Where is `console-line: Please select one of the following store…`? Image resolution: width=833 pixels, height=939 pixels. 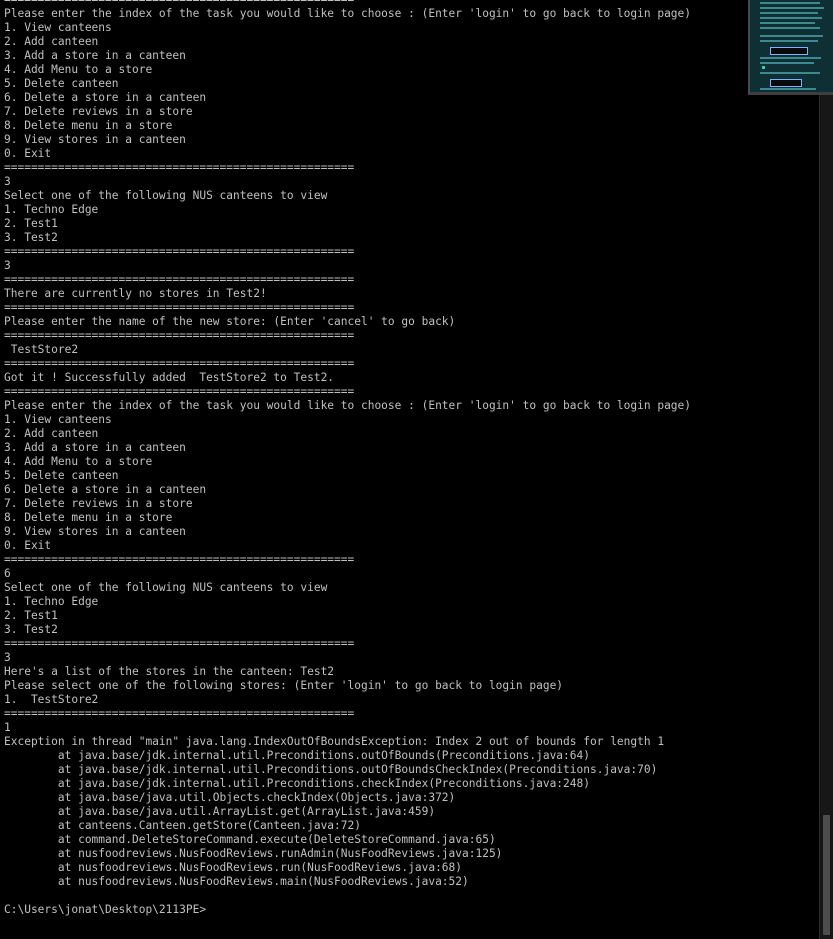
console-line: Please select one of the following store… is located at coordinates (284, 685).